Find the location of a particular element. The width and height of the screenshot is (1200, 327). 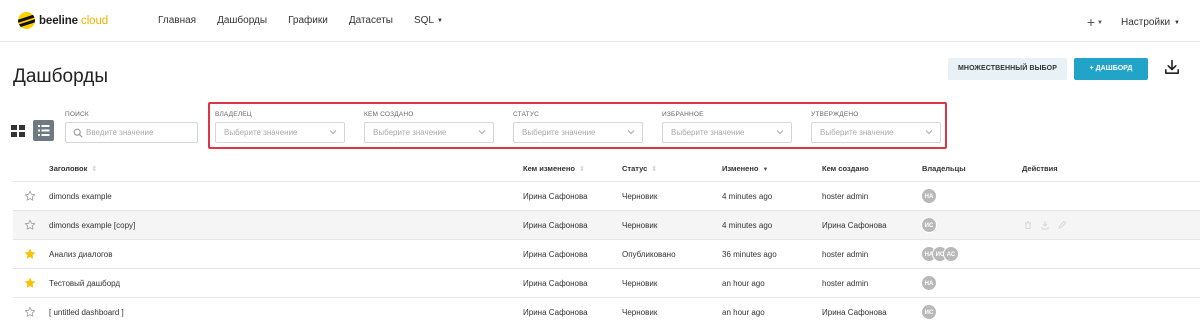

nav-link-home: Главная is located at coordinates (177, 20).